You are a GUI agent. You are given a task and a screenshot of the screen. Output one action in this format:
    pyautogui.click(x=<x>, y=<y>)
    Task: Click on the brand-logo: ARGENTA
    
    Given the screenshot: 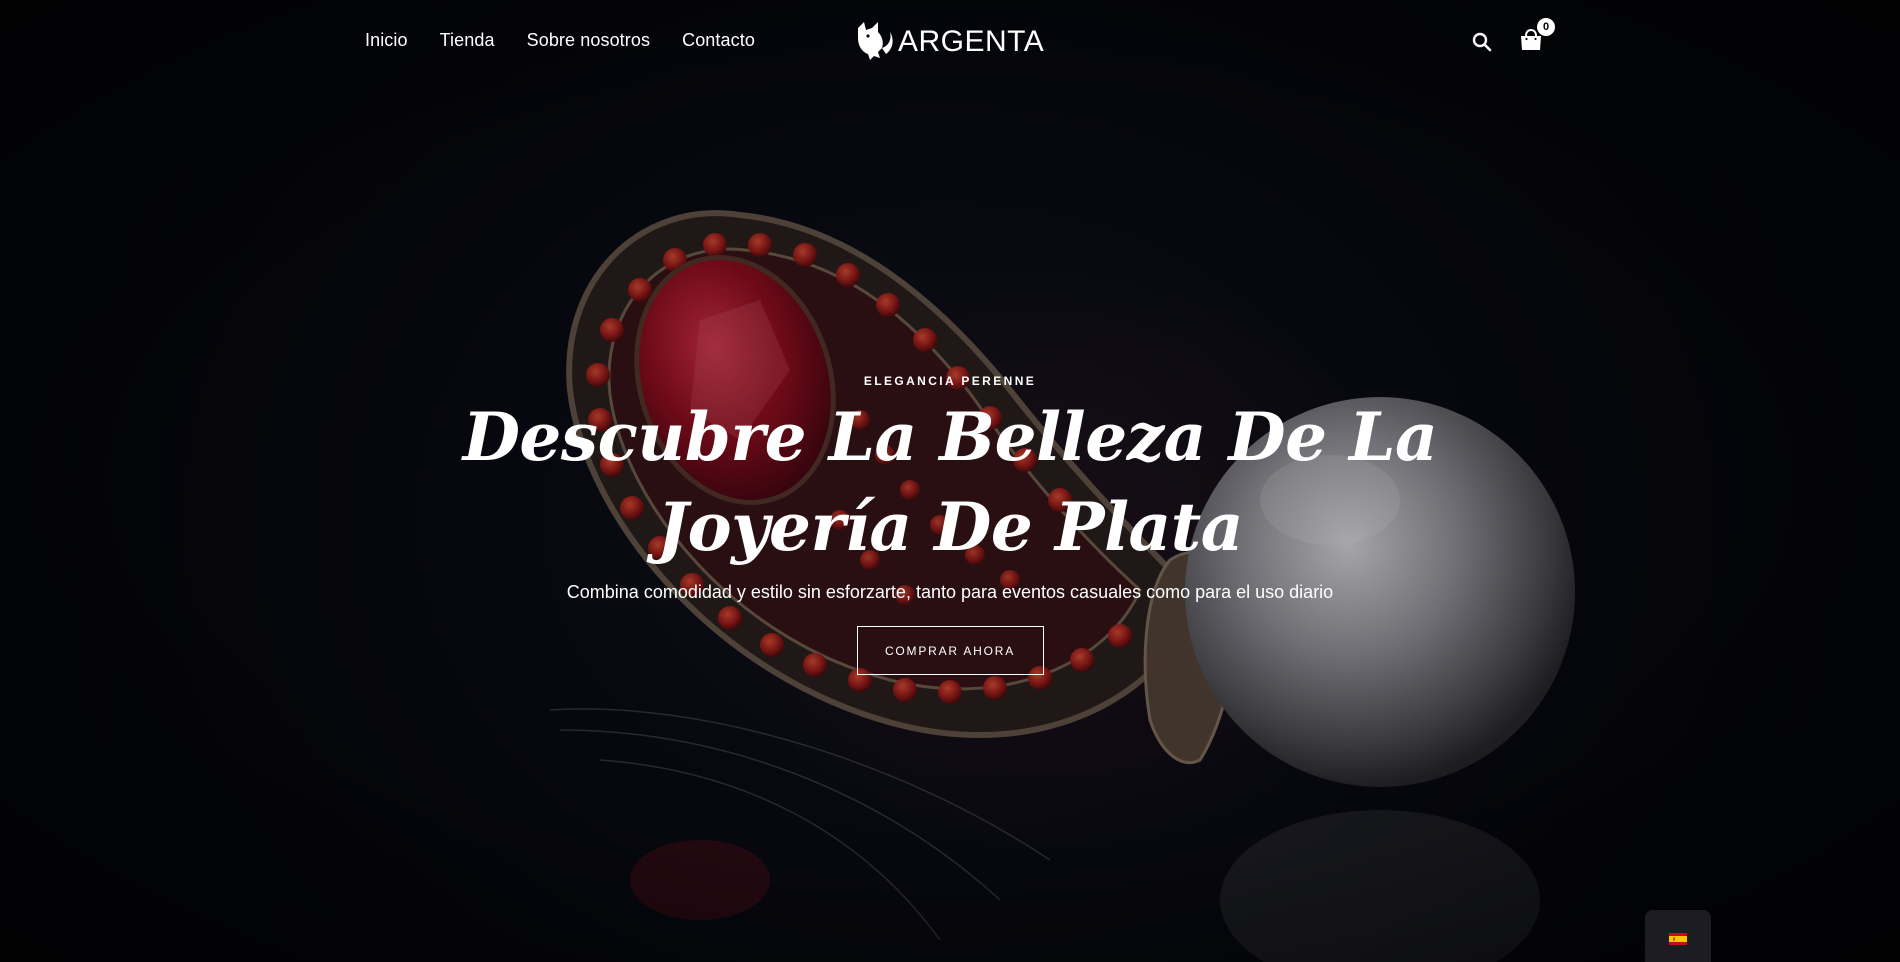 What is the action you would take?
    pyautogui.click(x=948, y=40)
    